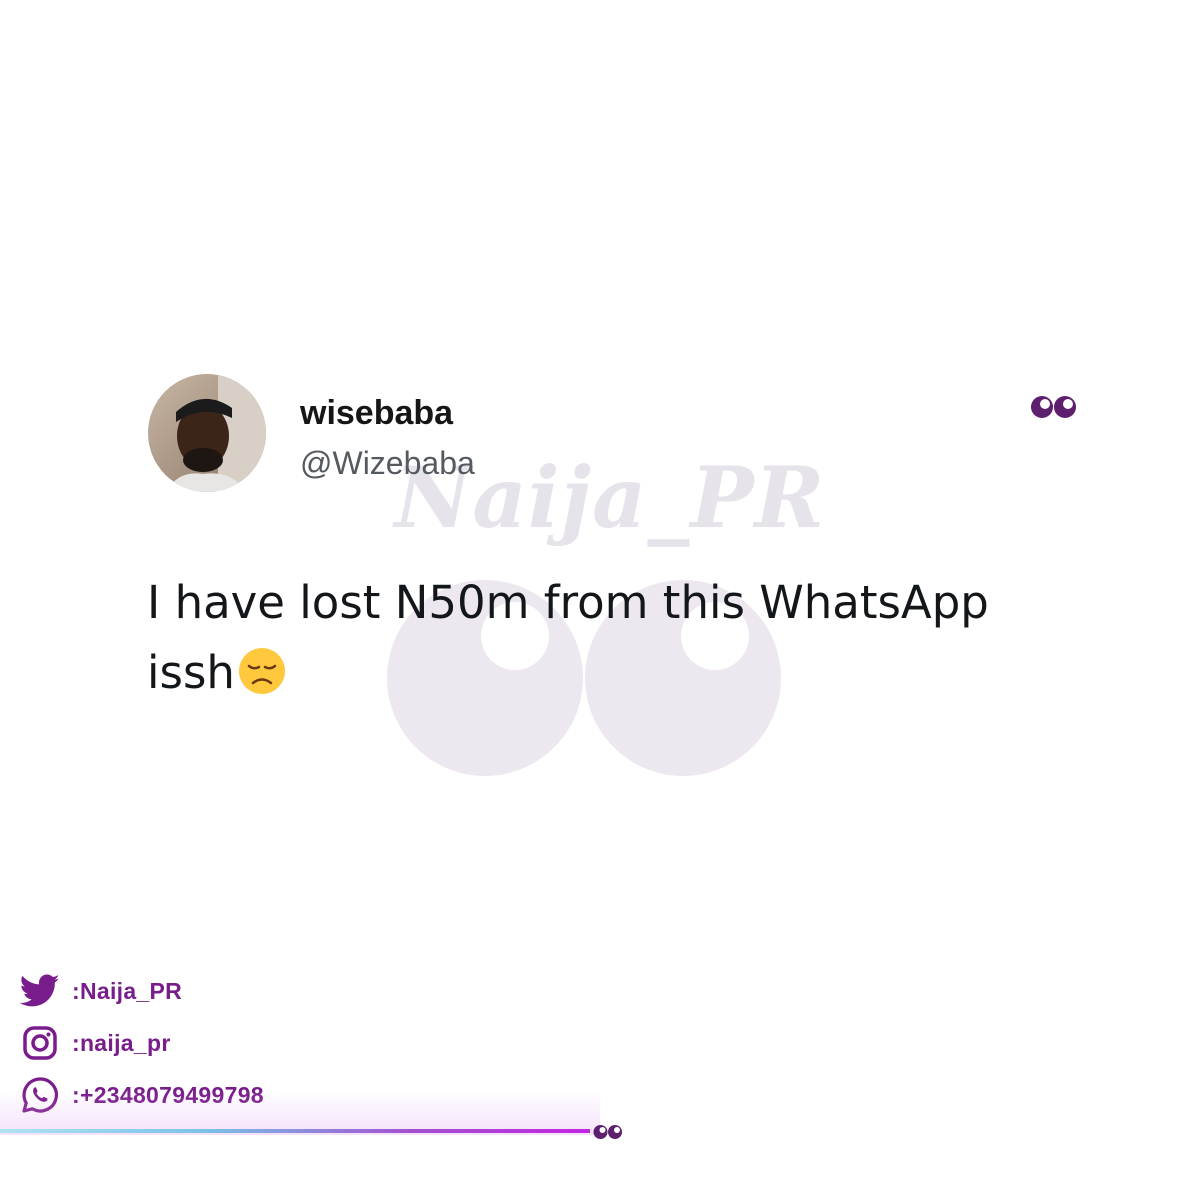 This screenshot has height=1200, width=1200. Describe the element at coordinates (295, 1131) in the screenshot. I see `footer-divider` at that location.